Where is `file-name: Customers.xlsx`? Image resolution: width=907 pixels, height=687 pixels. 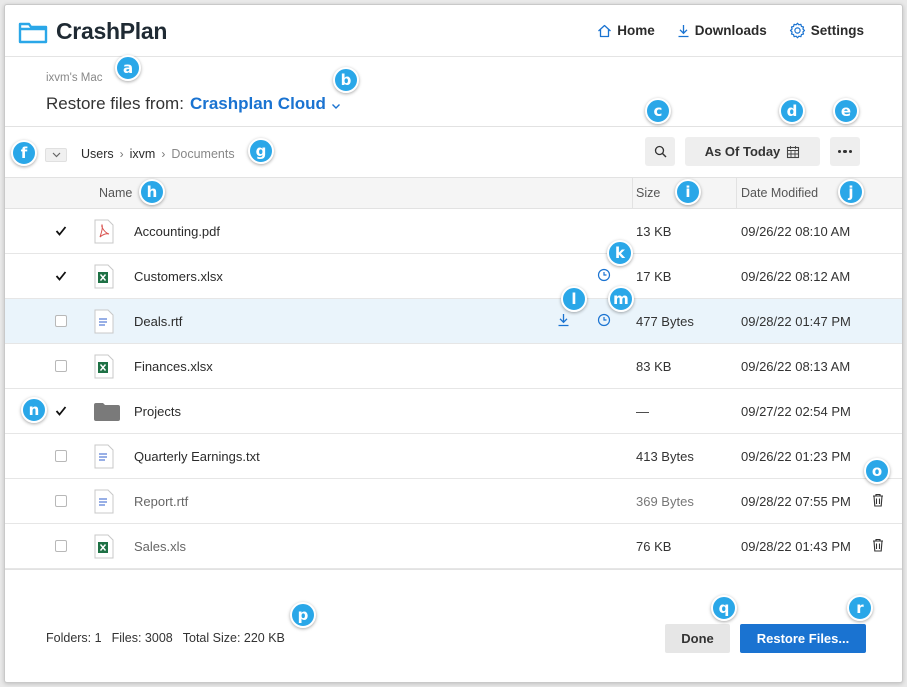 file-name: Customers.xlsx is located at coordinates (178, 276).